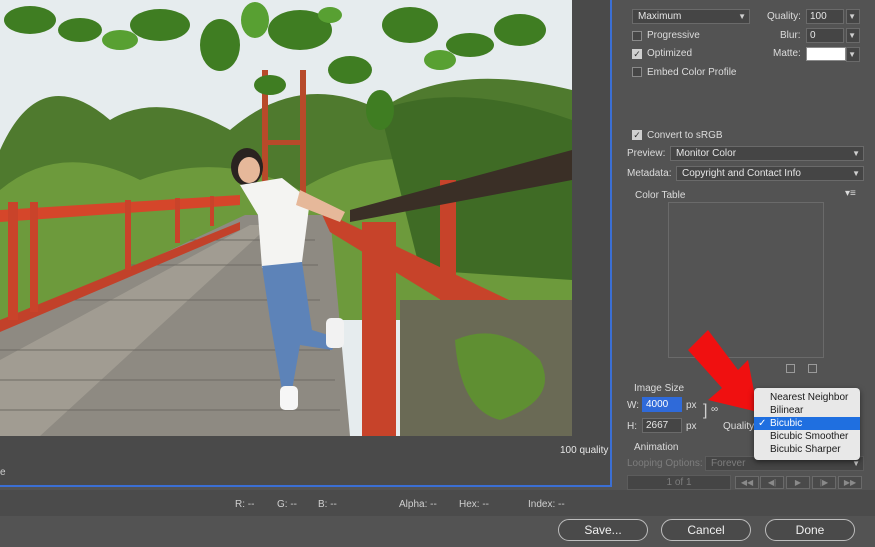  Describe the element at coordinates (790, 368) in the screenshot. I see `new-color-icon` at that location.